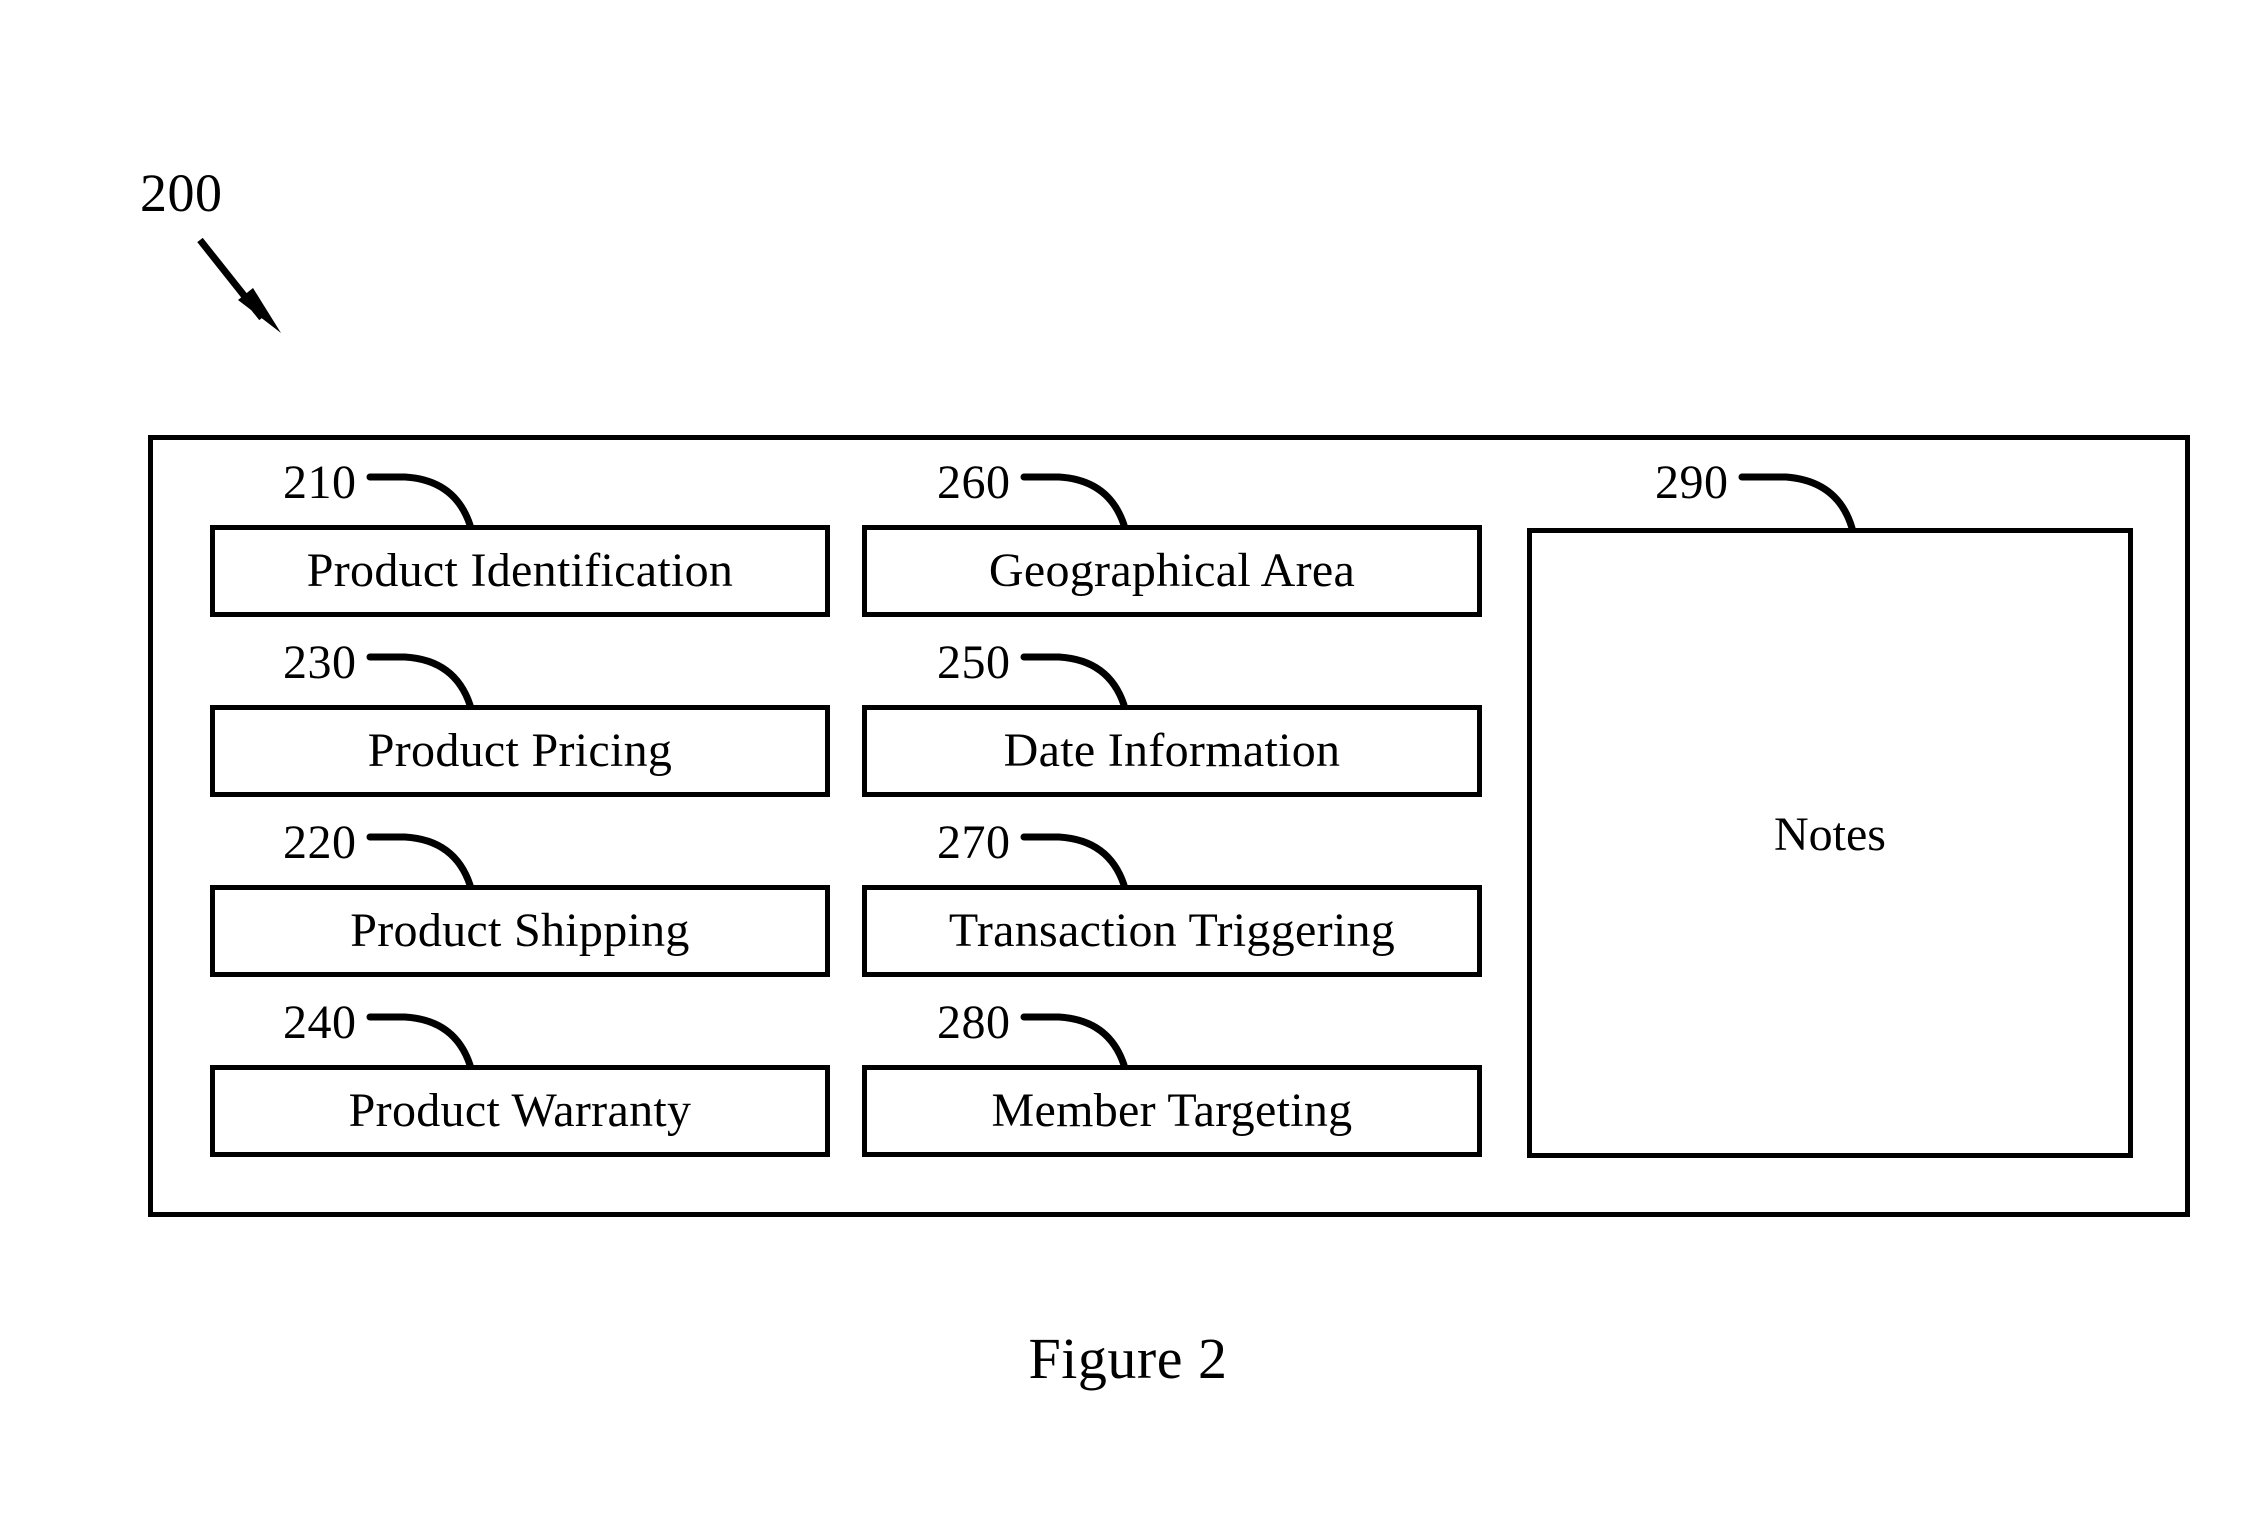  I want to click on module-box-member-targeting: Member Targeting, so click(1172, 1111).